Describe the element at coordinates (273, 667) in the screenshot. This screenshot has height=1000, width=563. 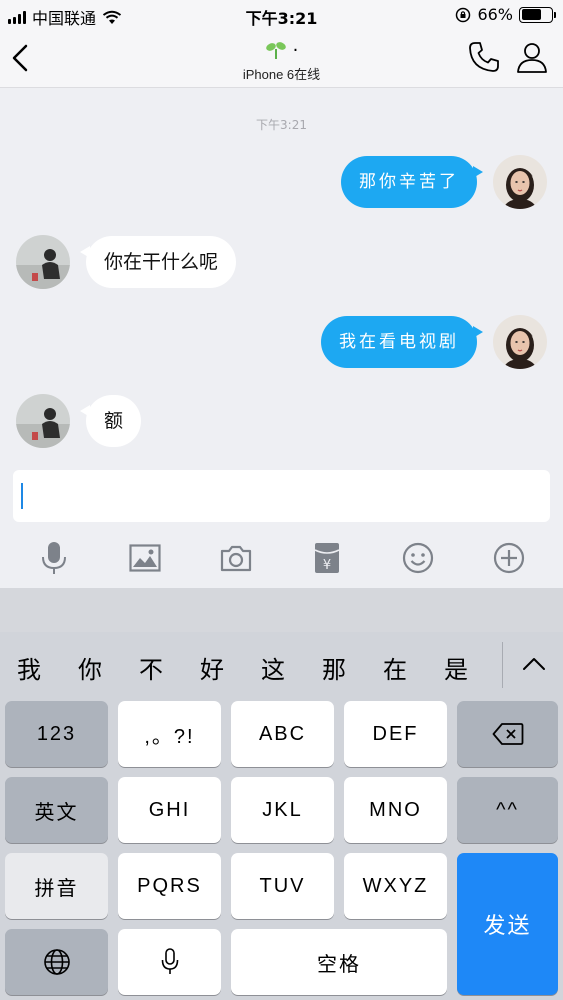
I see `candidate-word: 这` at that location.